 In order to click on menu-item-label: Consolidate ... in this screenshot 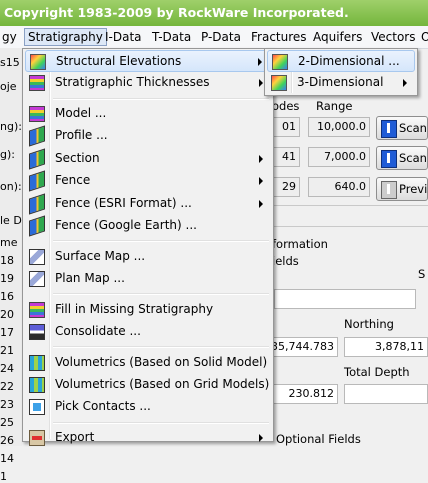, I will do `click(98, 331)`.